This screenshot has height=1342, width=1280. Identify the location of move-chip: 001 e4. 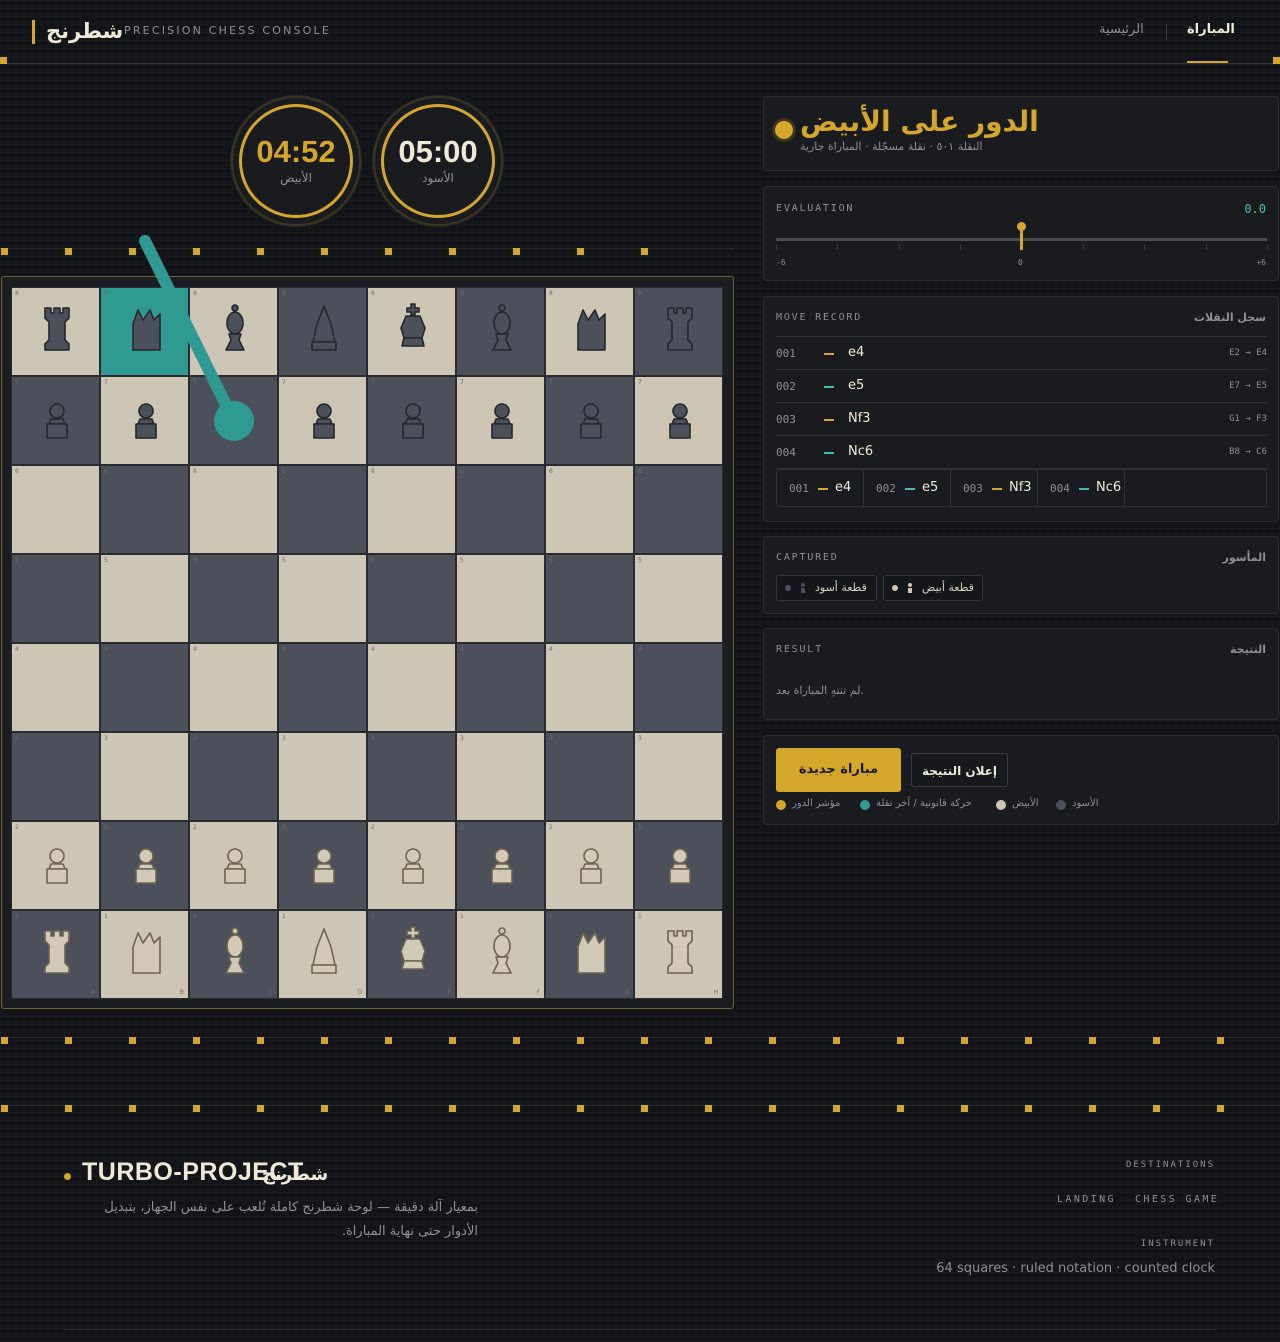
(820, 489).